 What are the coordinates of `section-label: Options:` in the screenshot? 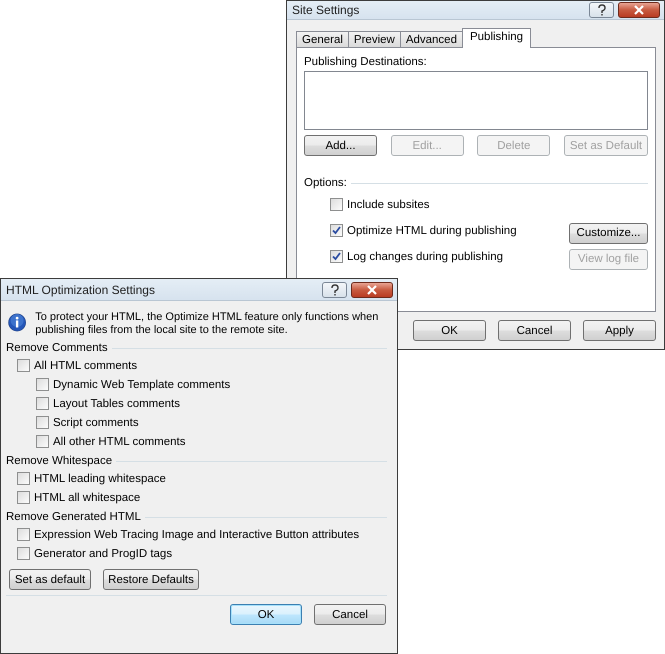 It's located at (325, 183).